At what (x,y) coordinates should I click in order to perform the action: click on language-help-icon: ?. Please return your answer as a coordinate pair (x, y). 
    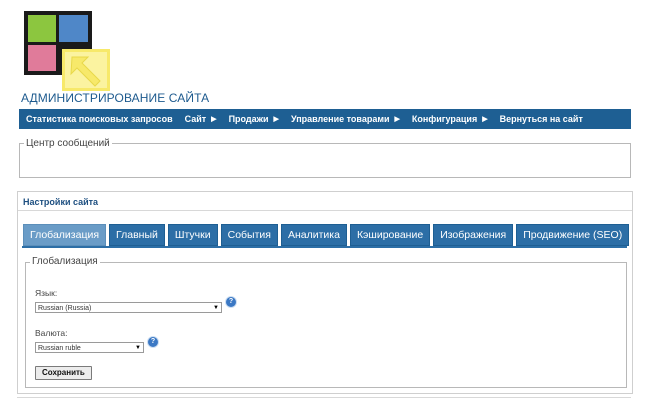
    Looking at the image, I should click on (231, 302).